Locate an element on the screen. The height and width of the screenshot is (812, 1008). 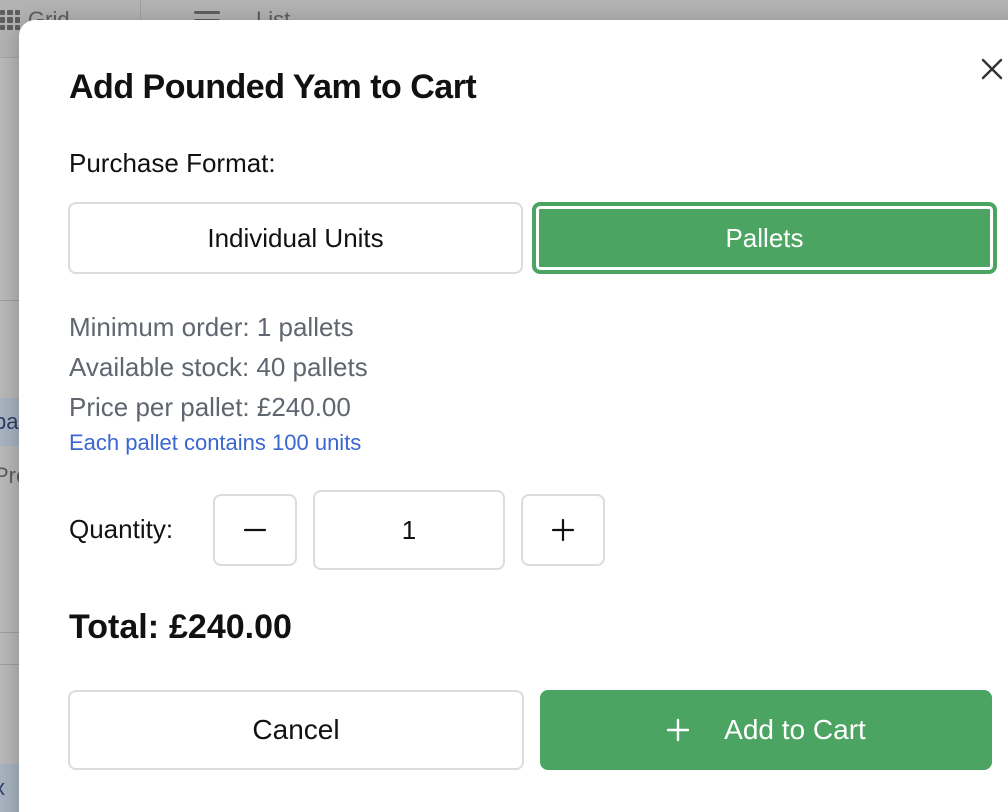
add-to-cart-button: Add to Cart is located at coordinates (766, 730).